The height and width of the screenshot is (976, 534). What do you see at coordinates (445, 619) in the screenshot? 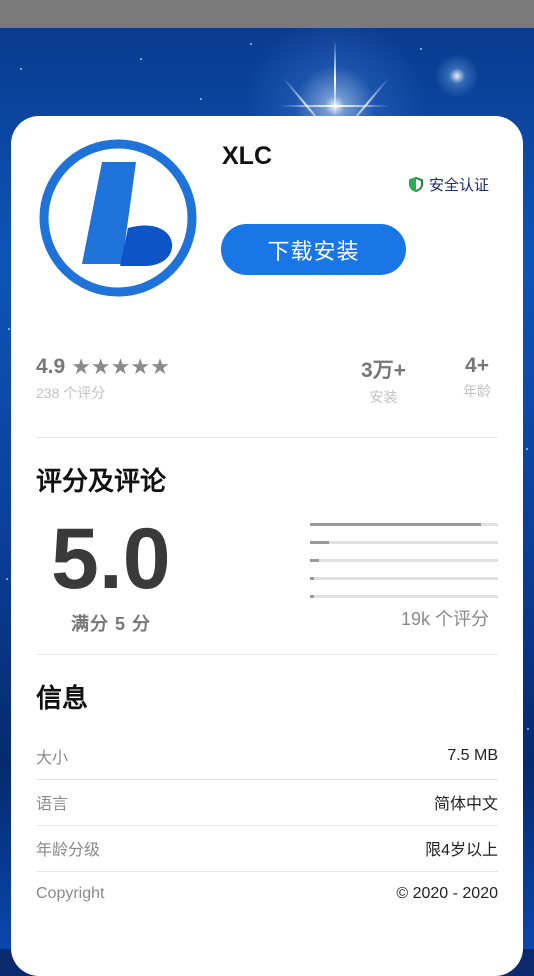
I see `review-total-count: 19k 个评分` at bounding box center [445, 619].